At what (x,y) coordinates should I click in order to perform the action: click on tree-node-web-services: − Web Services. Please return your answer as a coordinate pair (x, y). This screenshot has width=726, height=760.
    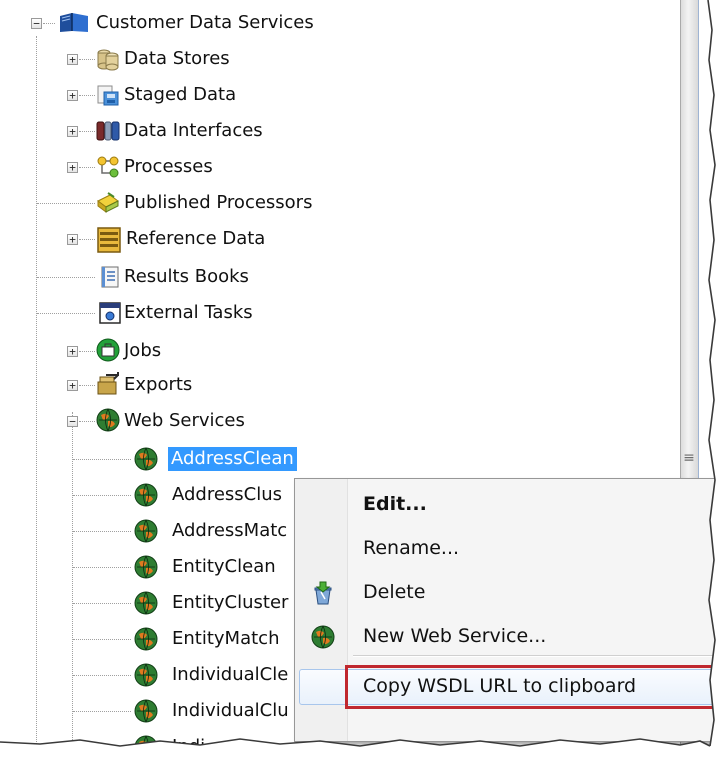
    Looking at the image, I should click on (340, 421).